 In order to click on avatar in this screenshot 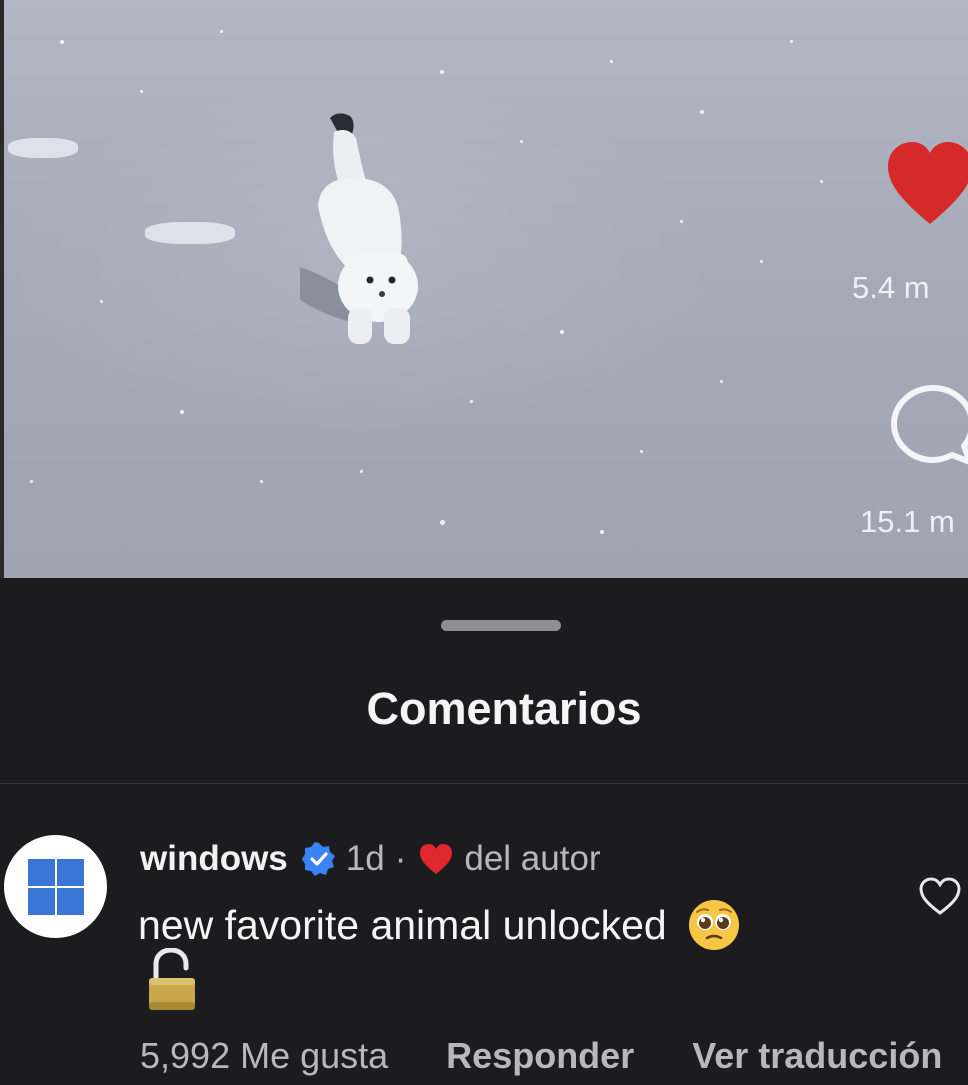, I will do `click(55, 886)`.